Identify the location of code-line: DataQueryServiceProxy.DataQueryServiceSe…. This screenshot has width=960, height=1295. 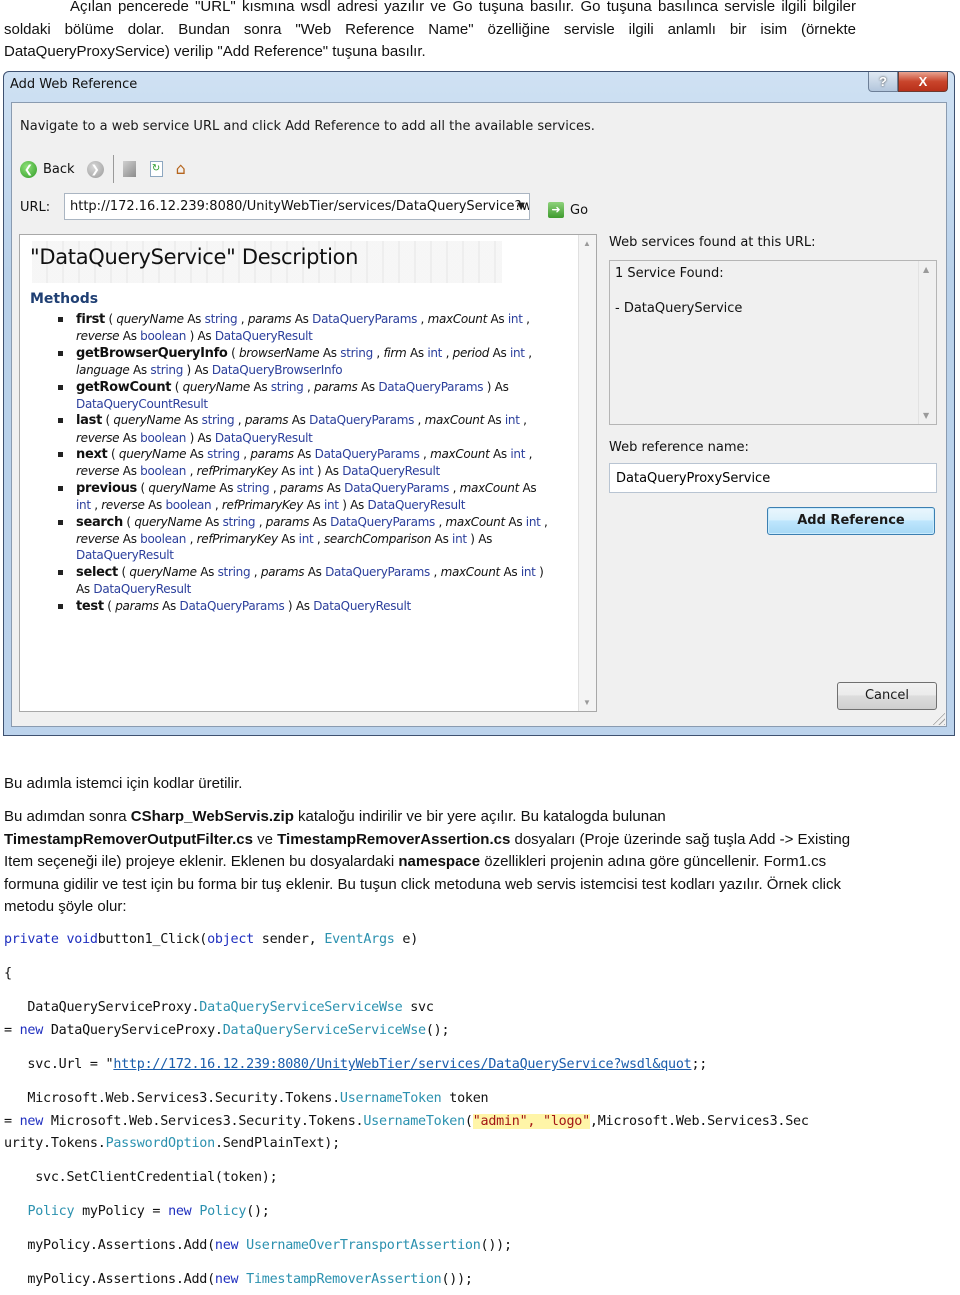
(227, 1019).